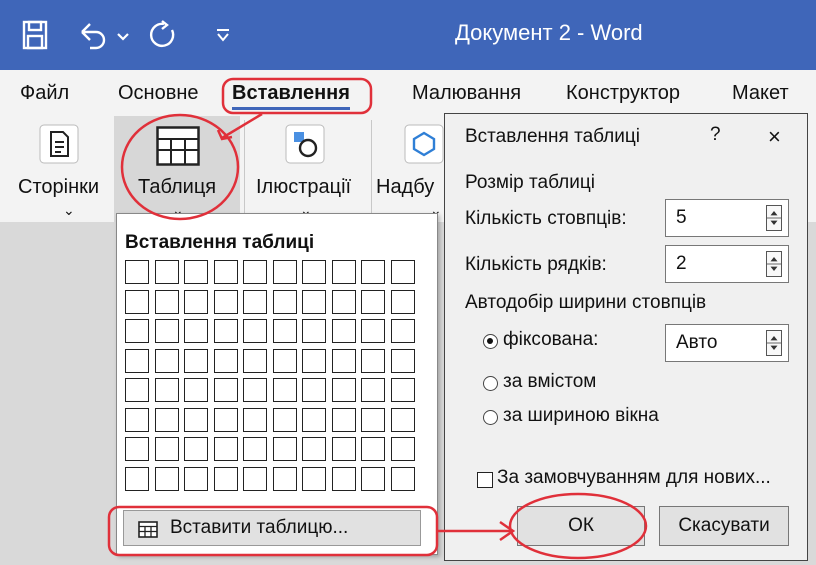 The width and height of the screenshot is (816, 565). I want to click on radio-by-content, so click(490, 383).